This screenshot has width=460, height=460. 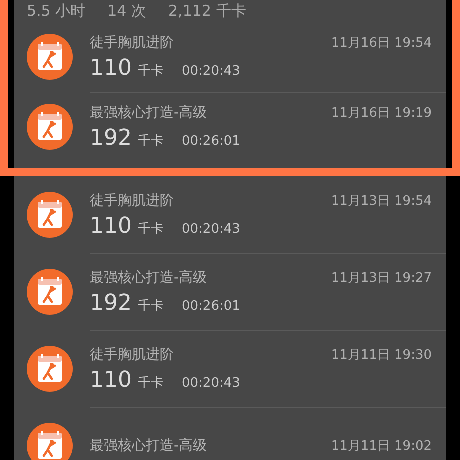 What do you see at coordinates (381, 278) in the screenshot?
I see `workout-datetime: 11月13日 19:27` at bounding box center [381, 278].